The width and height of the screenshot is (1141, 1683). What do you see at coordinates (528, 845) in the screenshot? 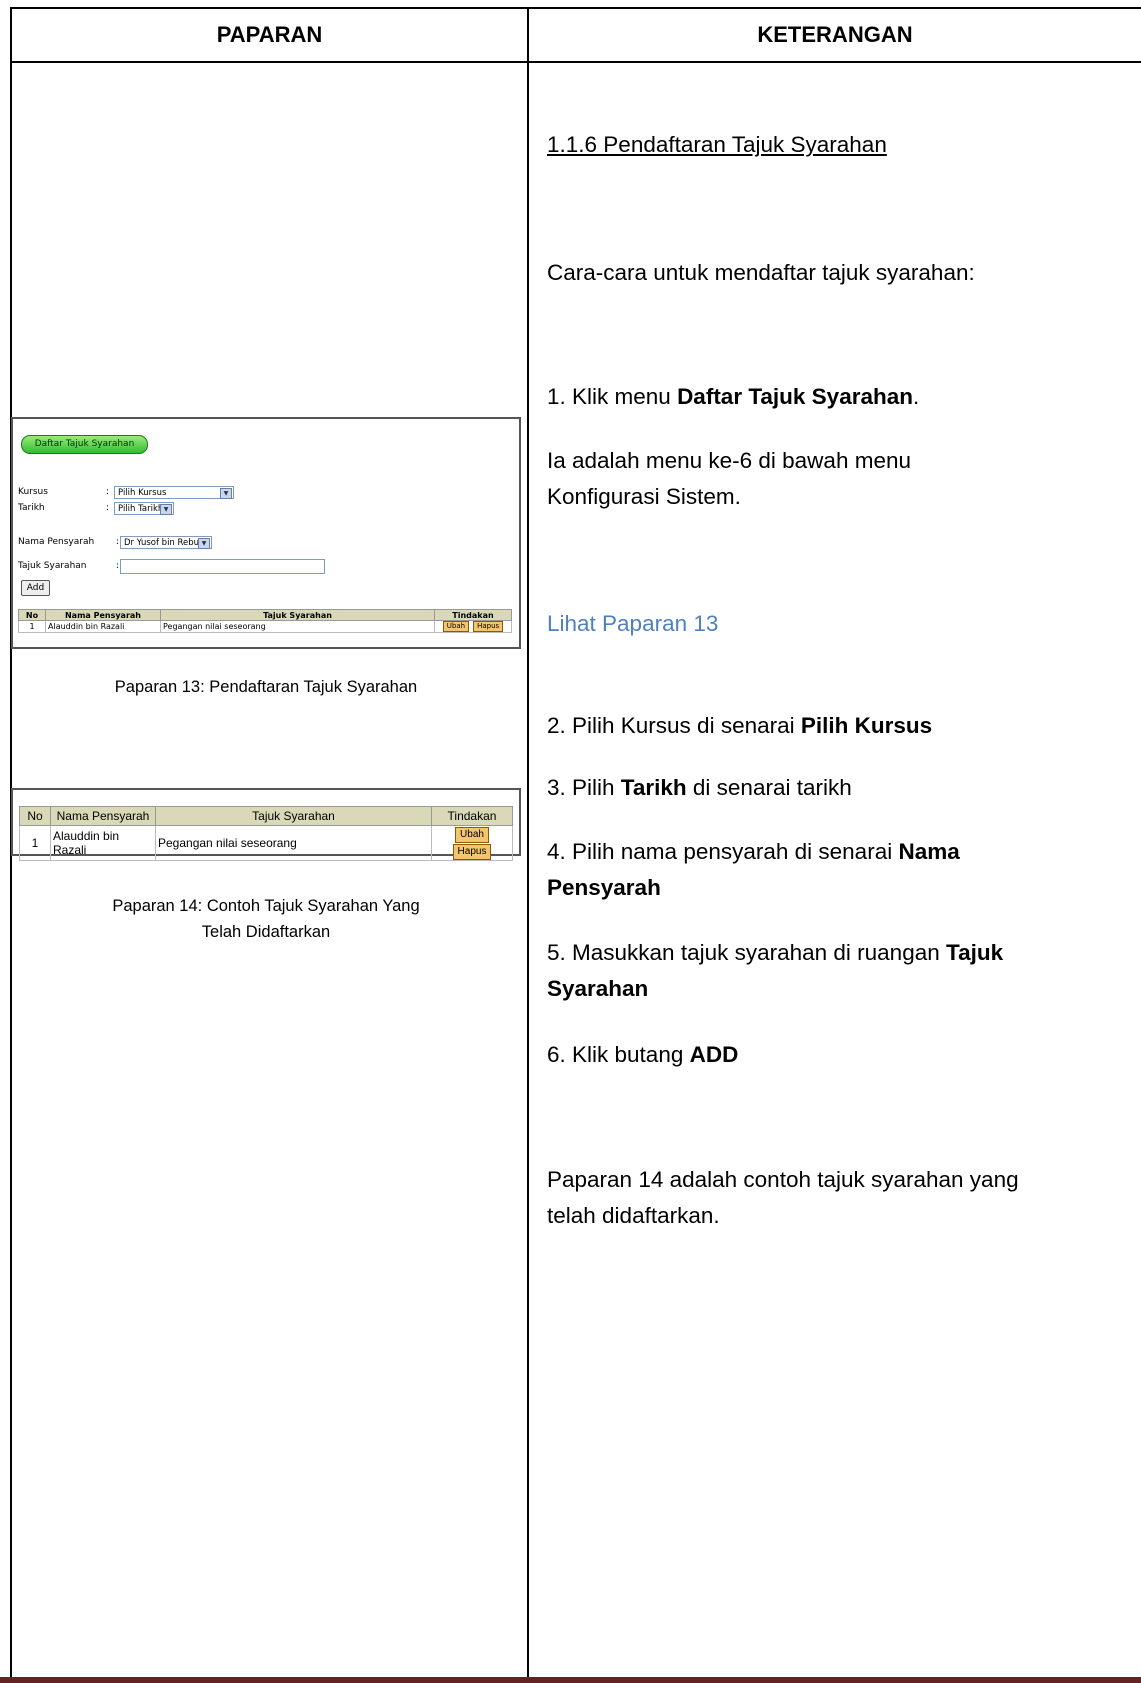
I see `table-border-middle` at bounding box center [528, 845].